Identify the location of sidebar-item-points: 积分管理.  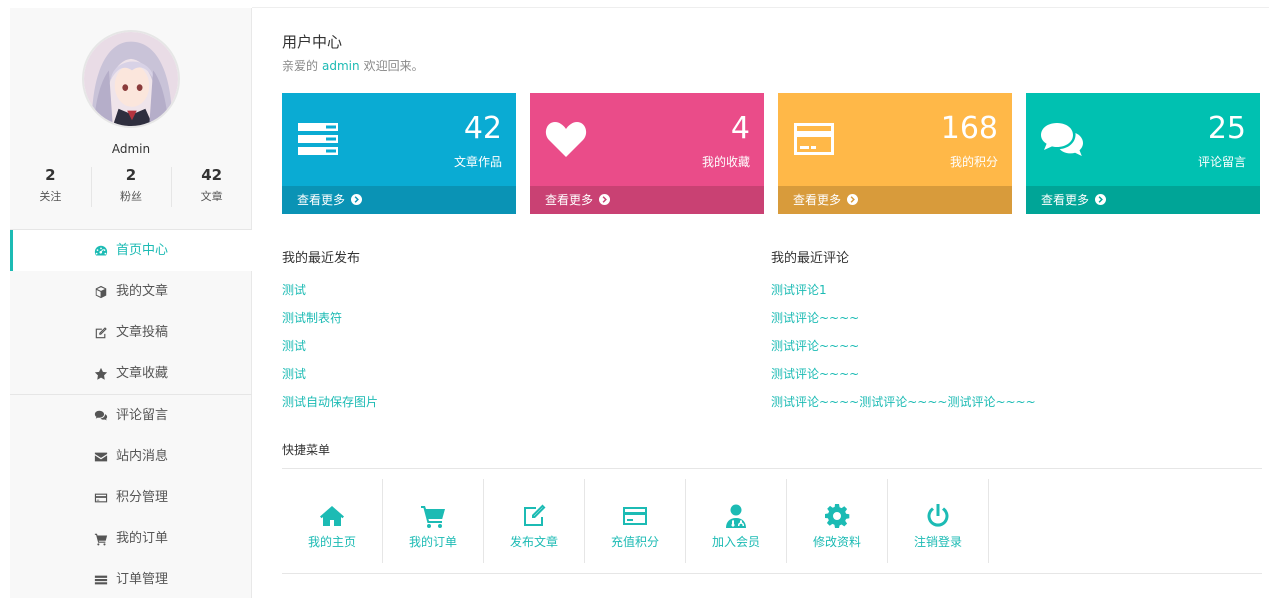
(131, 497).